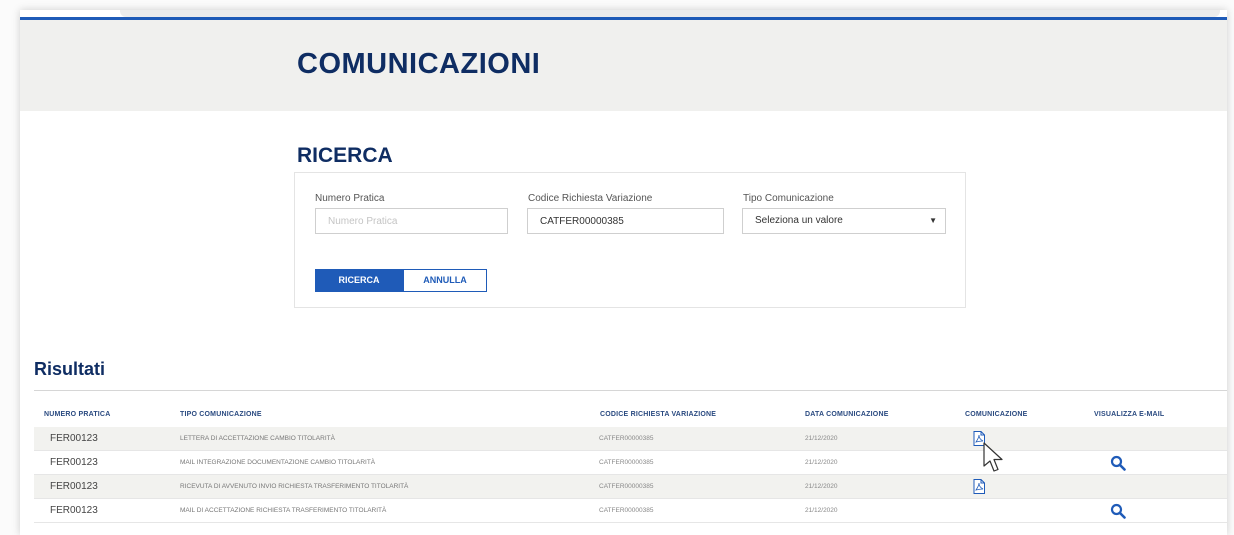  Describe the element at coordinates (445, 280) in the screenshot. I see `cancel-button: ANNULLA` at that location.